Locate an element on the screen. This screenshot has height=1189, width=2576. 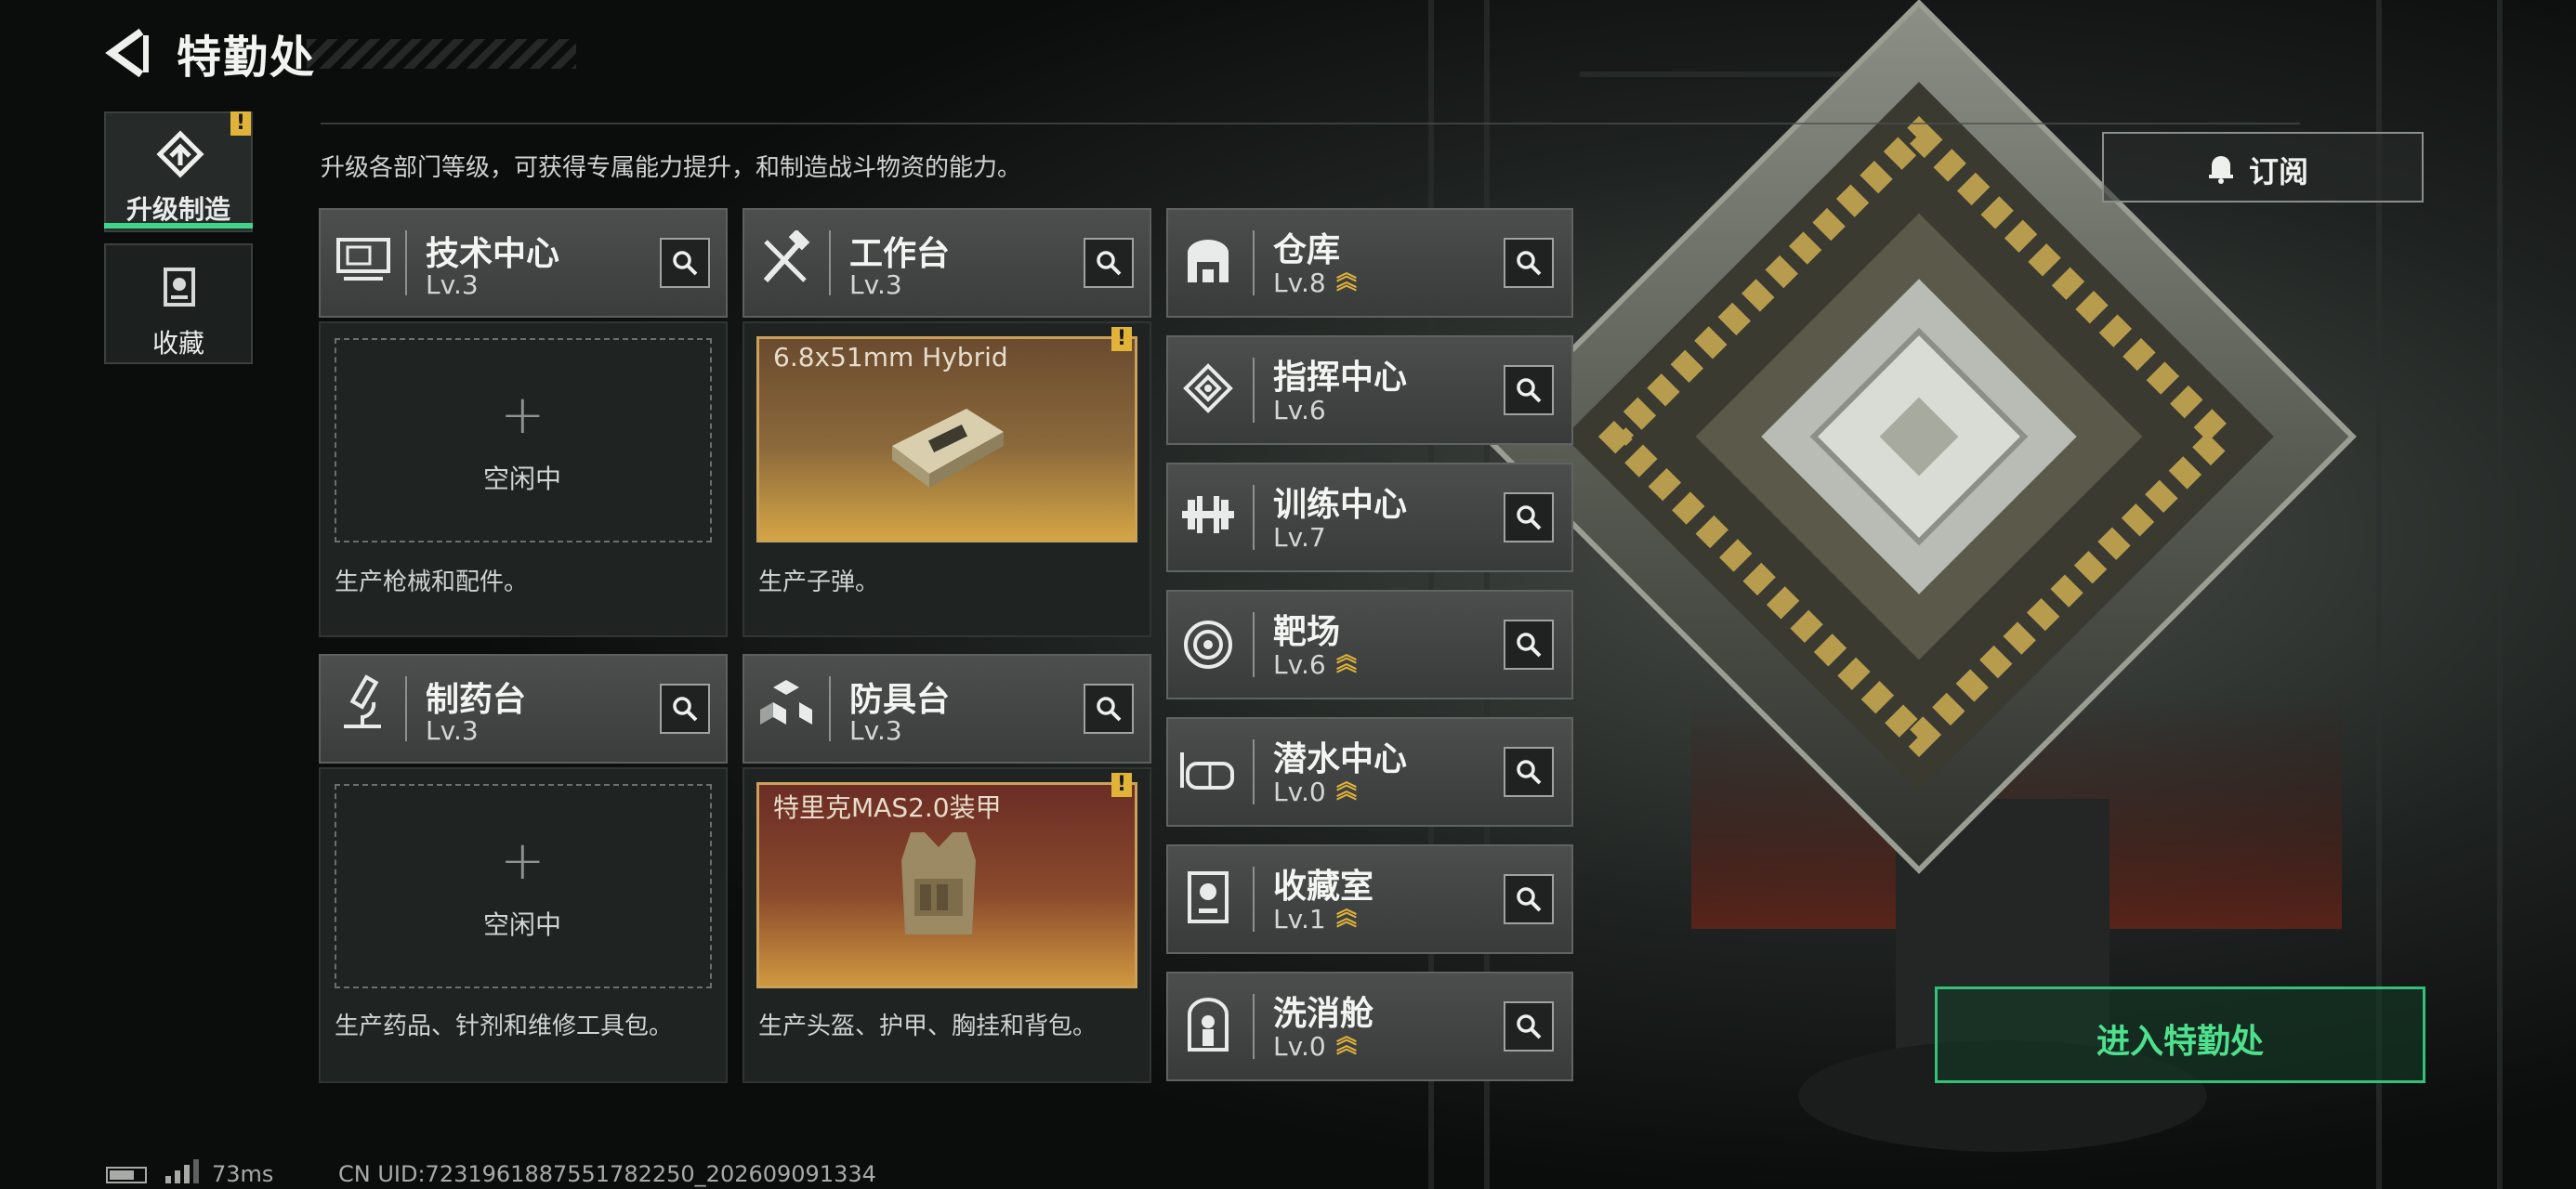
subscribe-label: 订阅 is located at coordinates (2279, 172).